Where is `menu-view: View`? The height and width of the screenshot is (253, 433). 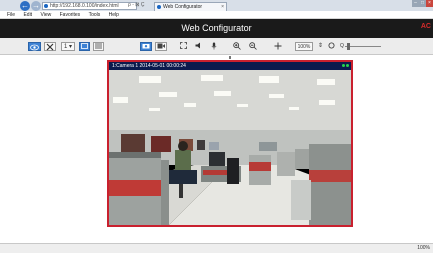 menu-view: View is located at coordinates (45, 15).